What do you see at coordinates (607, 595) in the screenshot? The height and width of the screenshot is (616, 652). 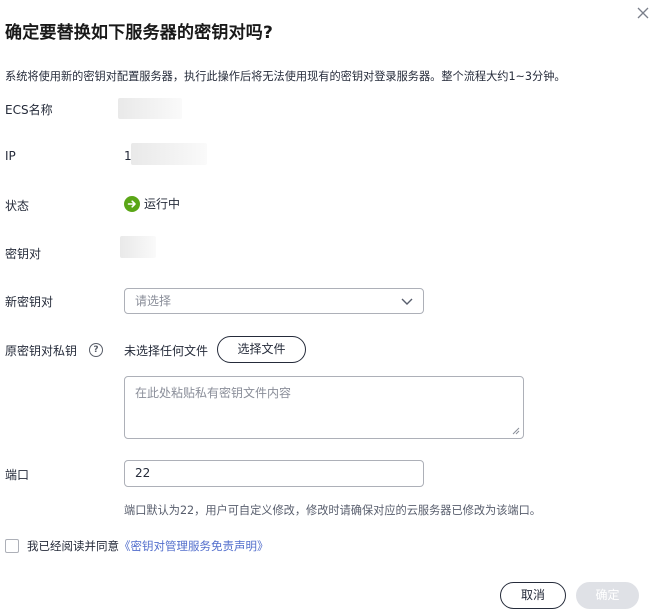 I see `confirm-button: 确定` at bounding box center [607, 595].